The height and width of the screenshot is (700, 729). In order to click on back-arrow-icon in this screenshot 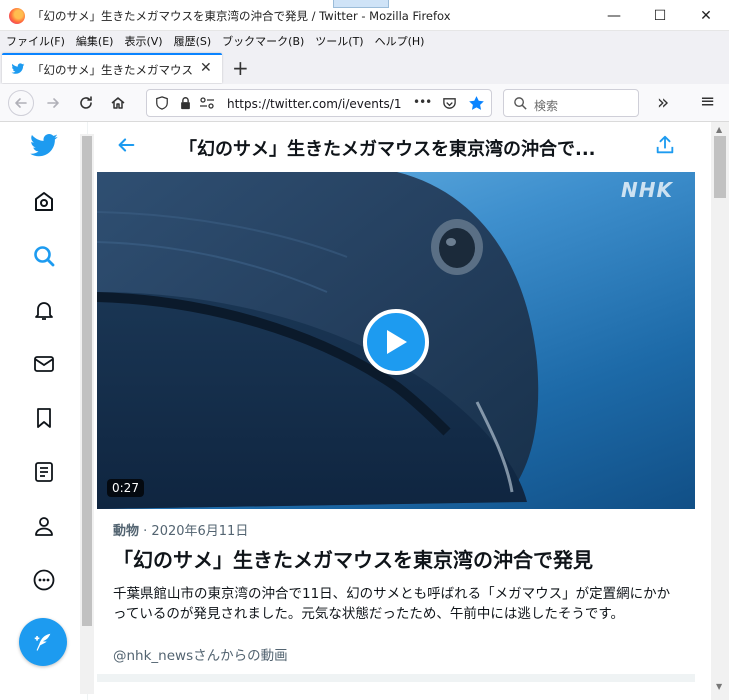, I will do `click(126, 145)`.